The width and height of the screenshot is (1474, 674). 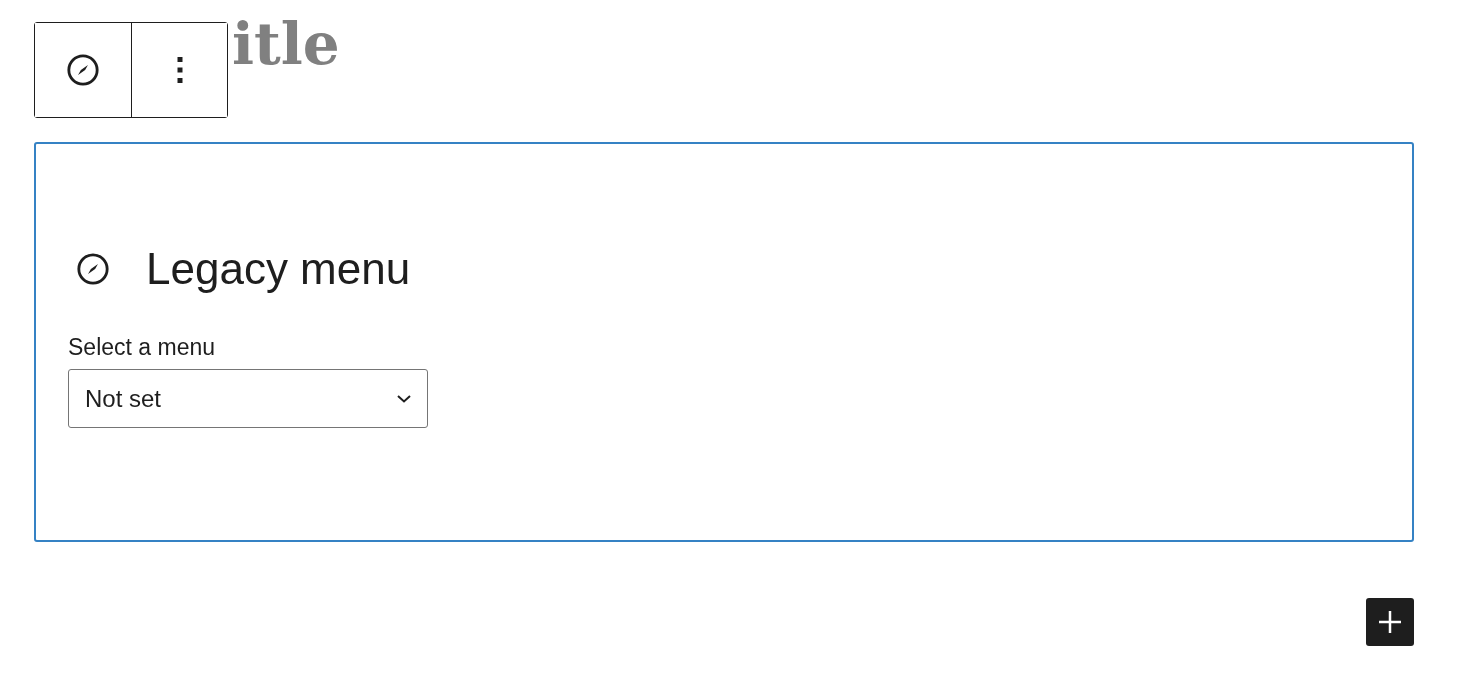 What do you see at coordinates (404, 398) in the screenshot?
I see `chevron-down-icon` at bounding box center [404, 398].